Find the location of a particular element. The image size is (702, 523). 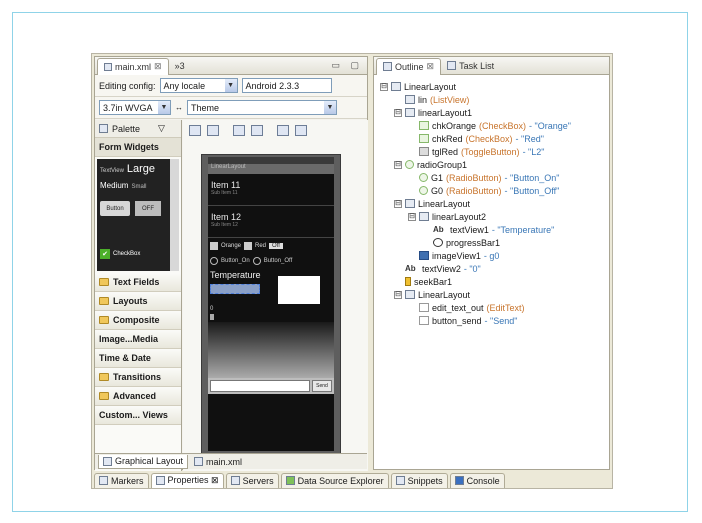

palette-header: Palette ▽ is located at coordinates (138, 129).